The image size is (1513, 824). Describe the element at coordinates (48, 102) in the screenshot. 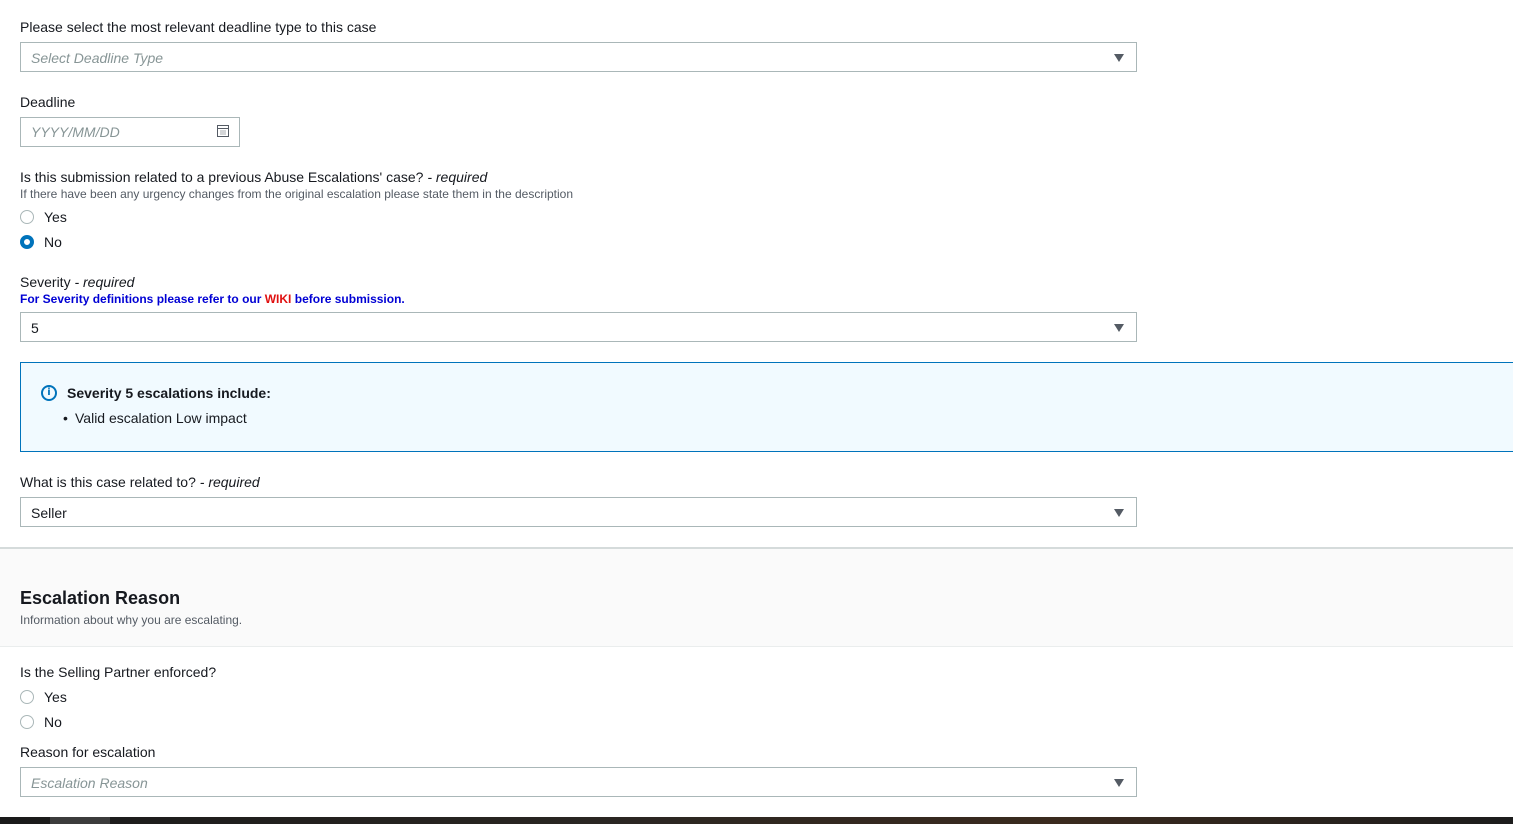

I see `deadline-label: Deadline` at that location.